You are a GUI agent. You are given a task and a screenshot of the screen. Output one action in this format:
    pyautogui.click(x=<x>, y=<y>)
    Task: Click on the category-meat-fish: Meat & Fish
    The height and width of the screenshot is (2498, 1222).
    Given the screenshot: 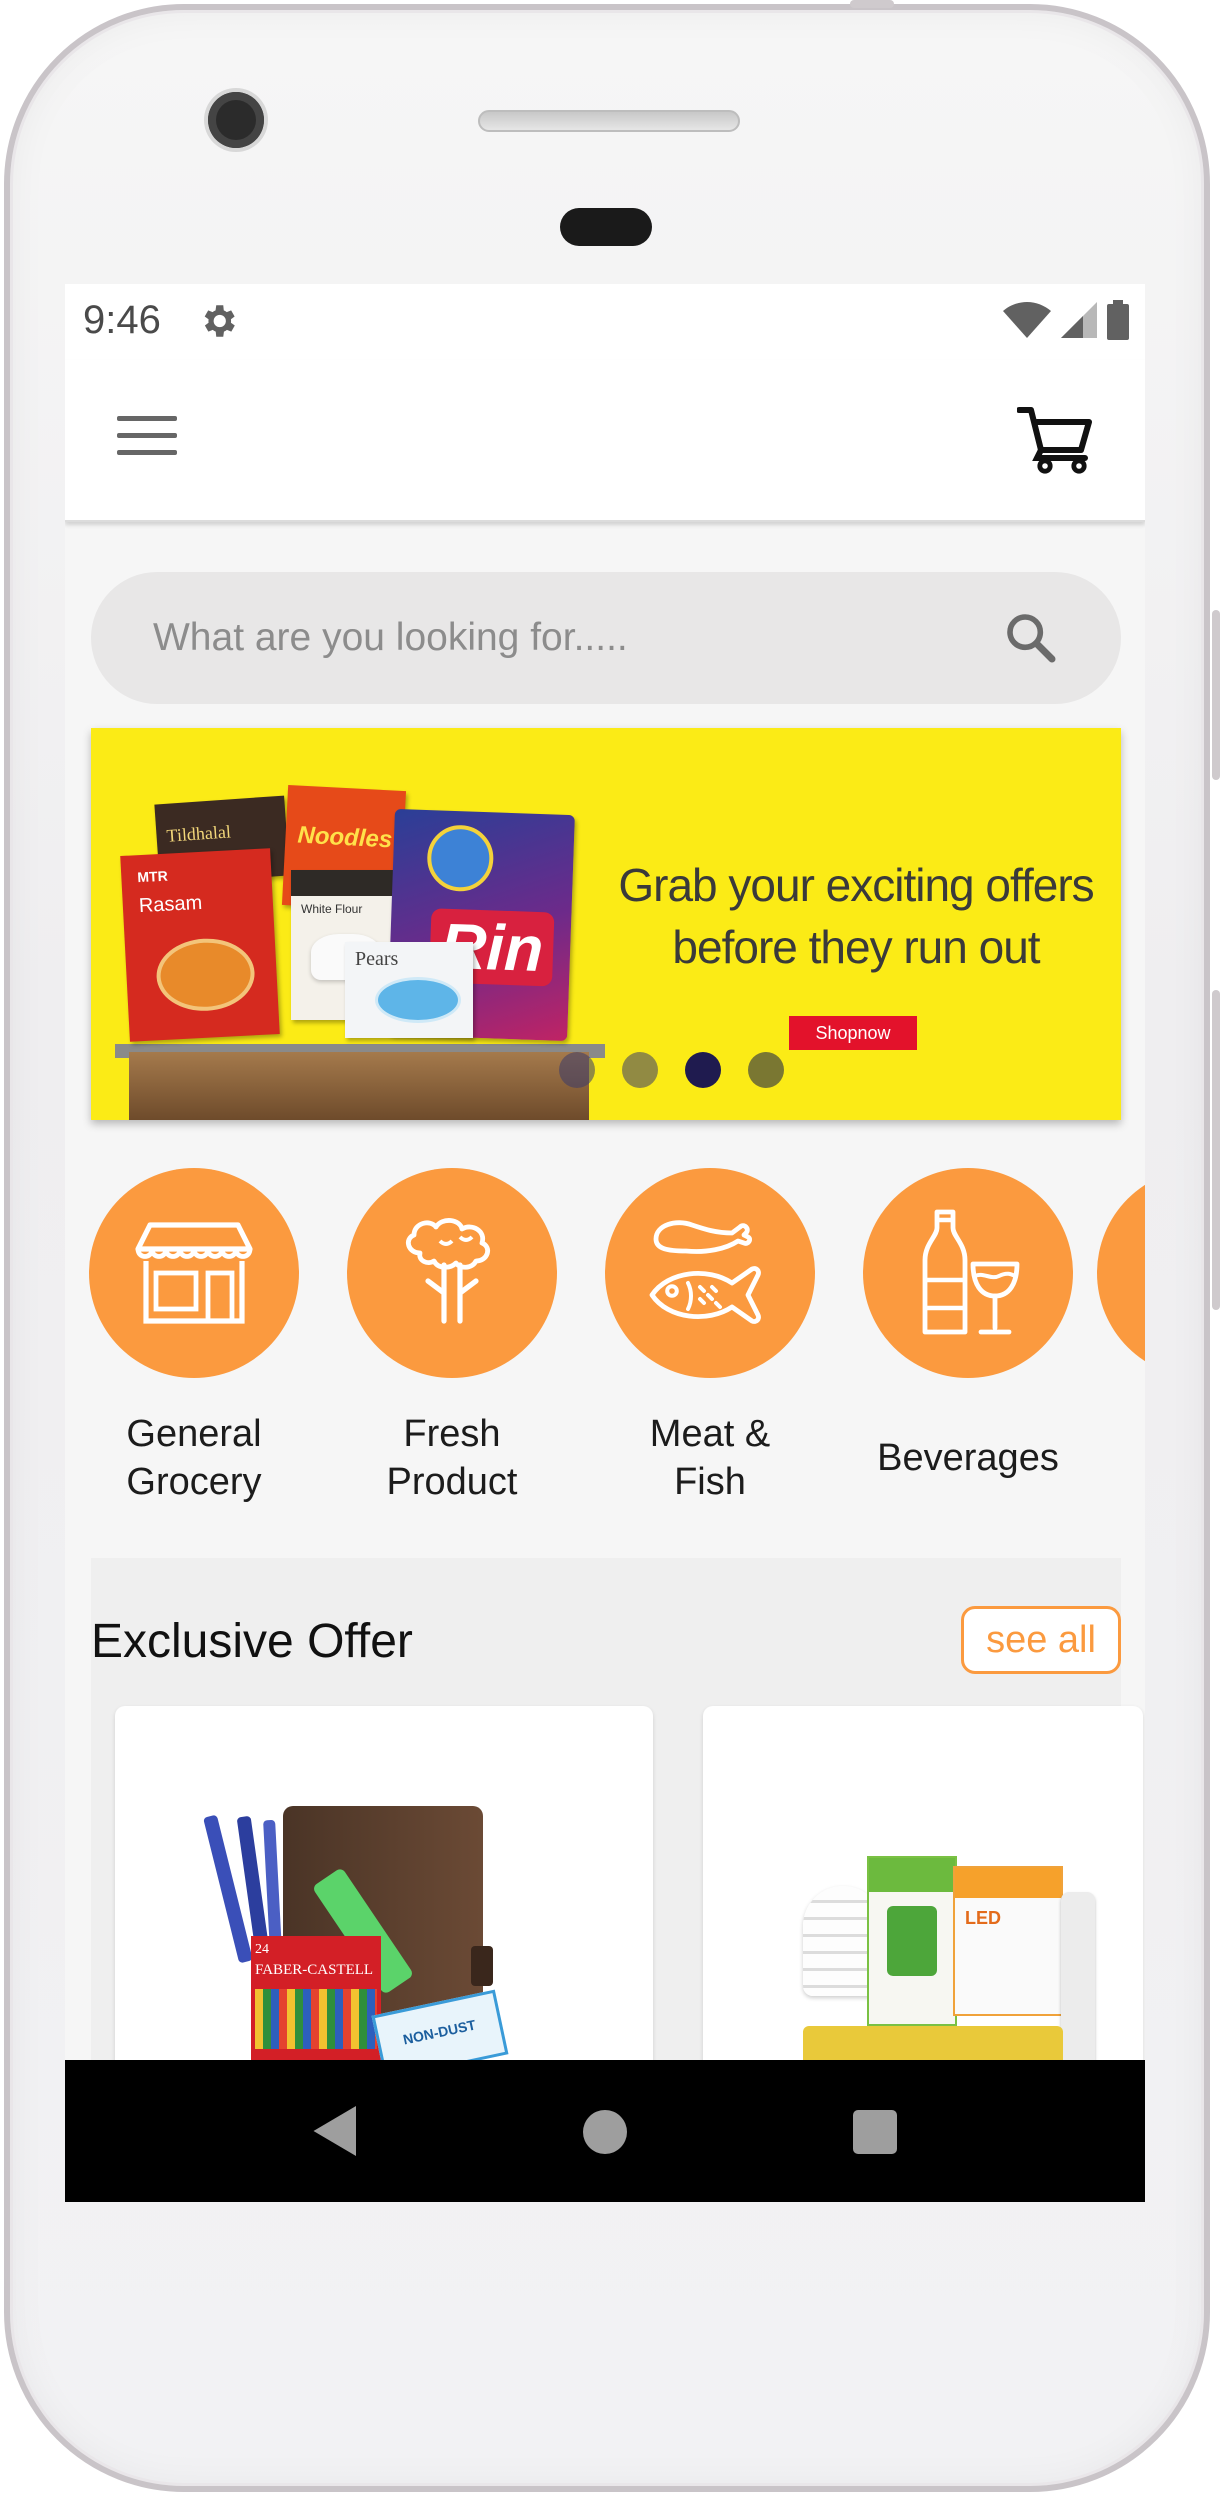 What is the action you would take?
    pyautogui.click(x=710, y=1337)
    